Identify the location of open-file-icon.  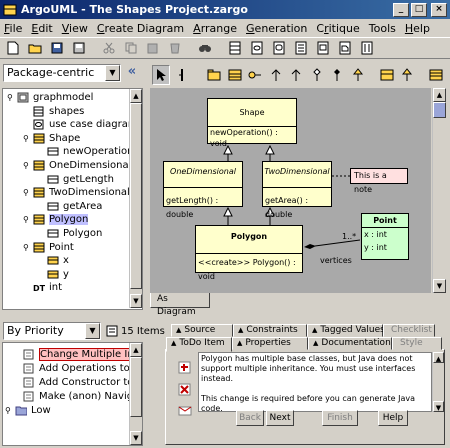
(35, 48).